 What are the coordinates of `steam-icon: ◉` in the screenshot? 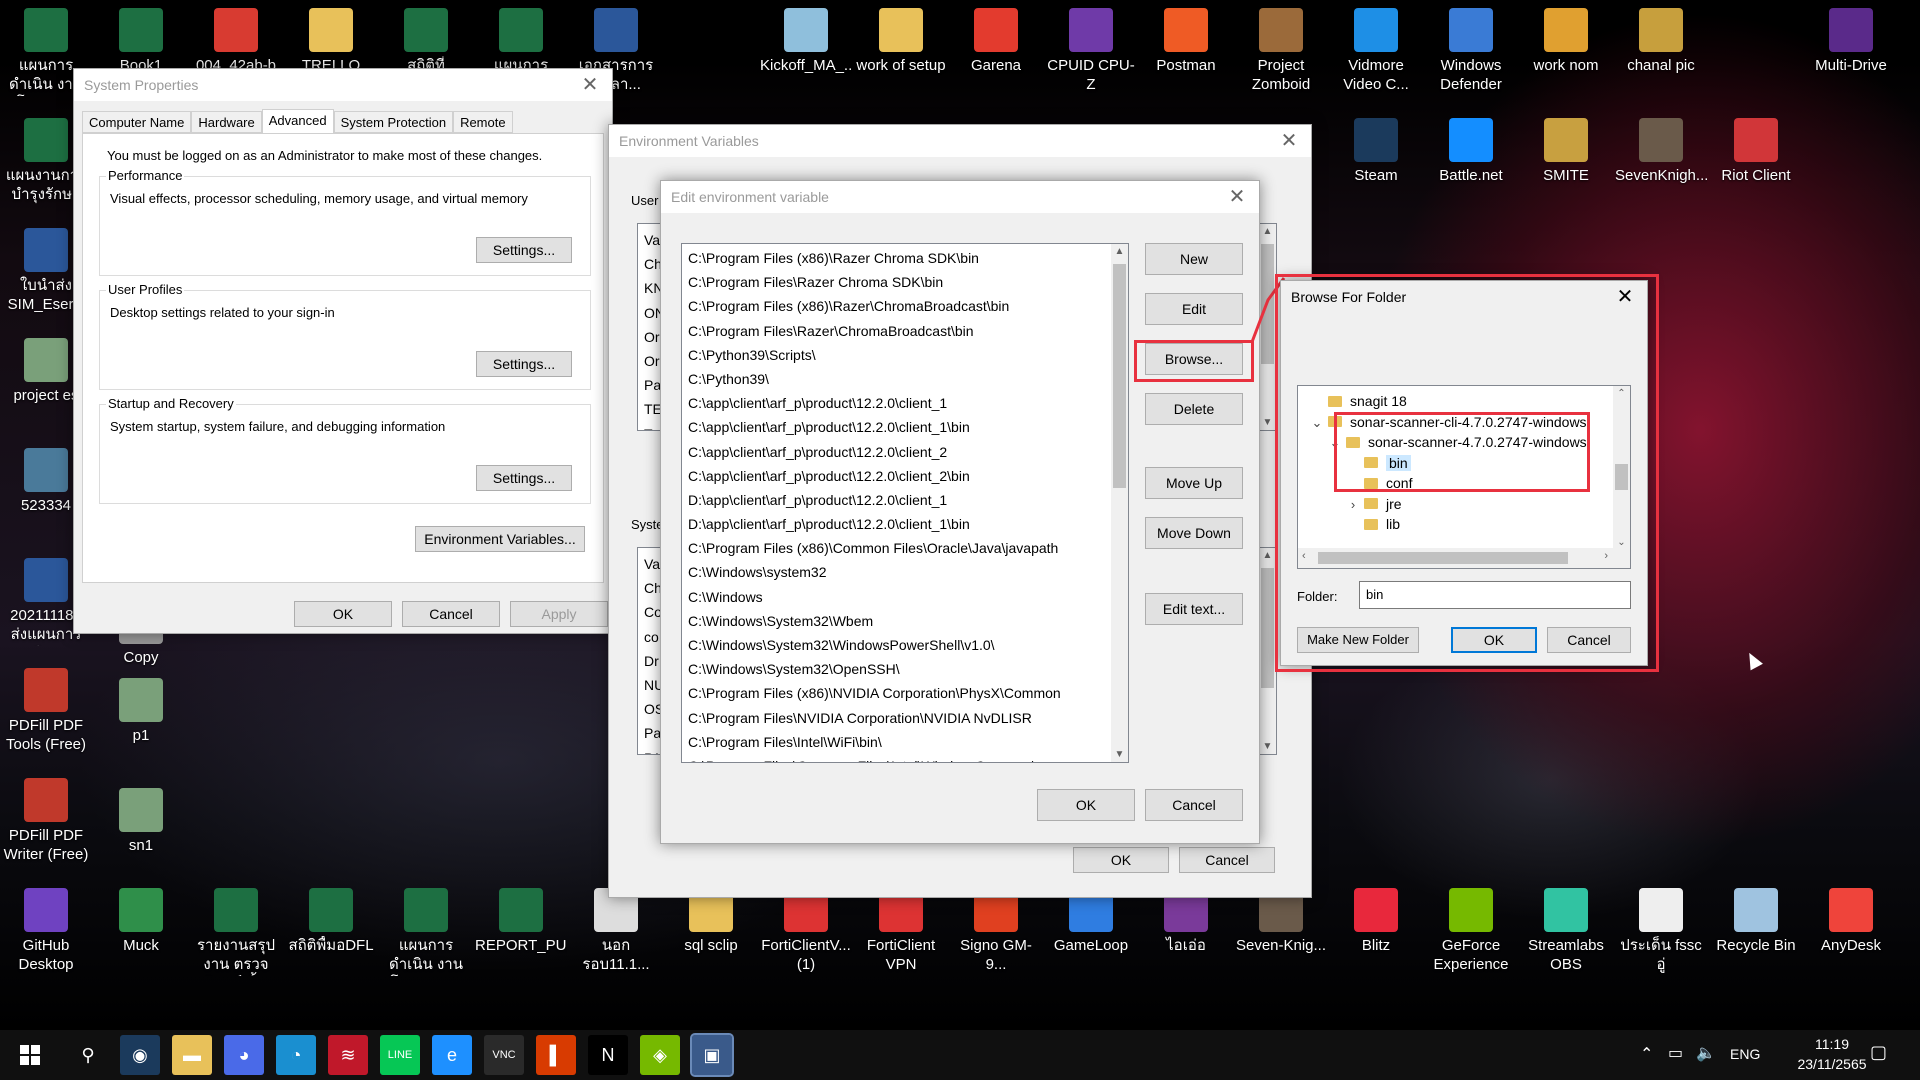 It's located at (140, 1055).